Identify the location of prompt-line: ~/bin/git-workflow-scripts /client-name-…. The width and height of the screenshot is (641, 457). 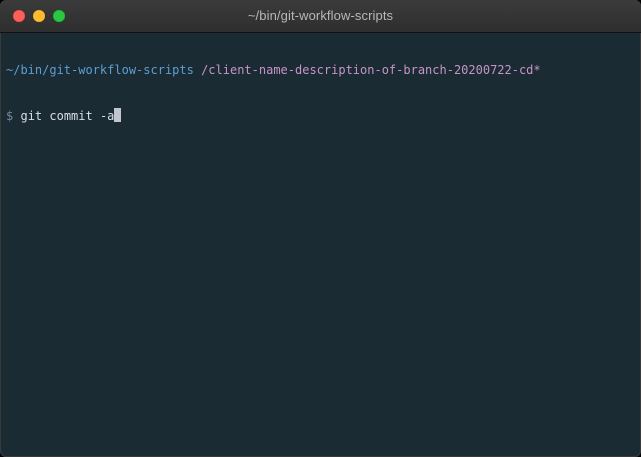
(320, 70).